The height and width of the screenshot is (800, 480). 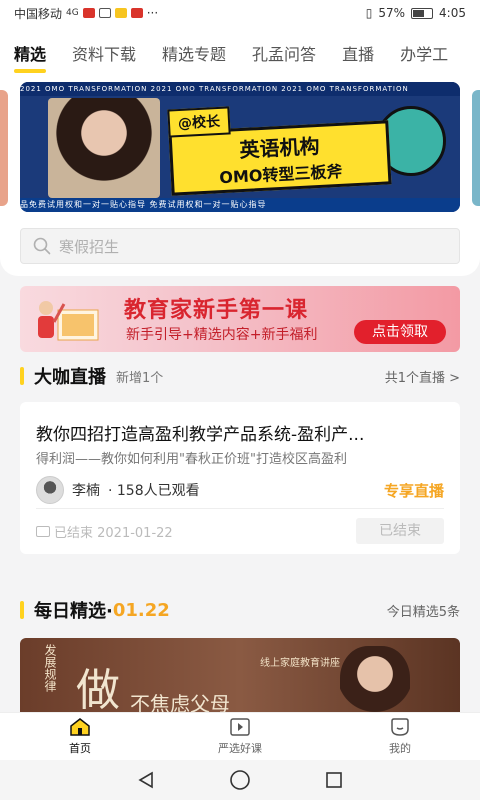 I want to click on daily-big-char: 做, so click(x=98, y=688).